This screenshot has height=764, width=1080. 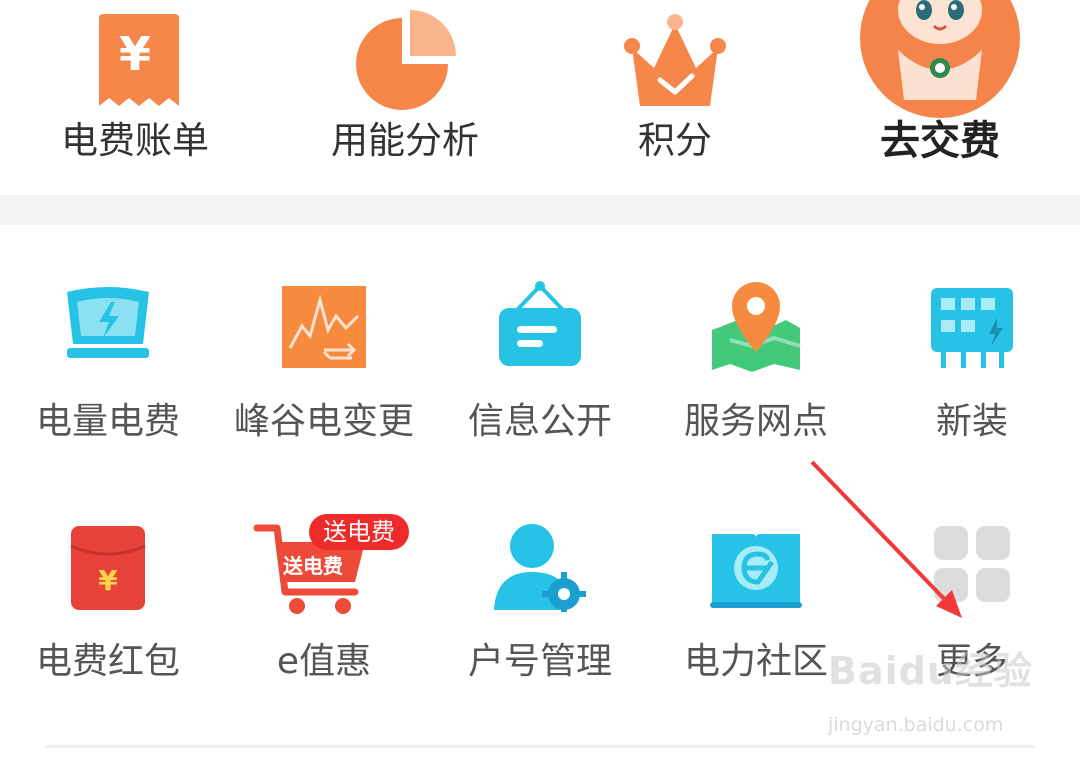 What do you see at coordinates (930, 671) in the screenshot?
I see `watermark-brand: Baidu经验` at bounding box center [930, 671].